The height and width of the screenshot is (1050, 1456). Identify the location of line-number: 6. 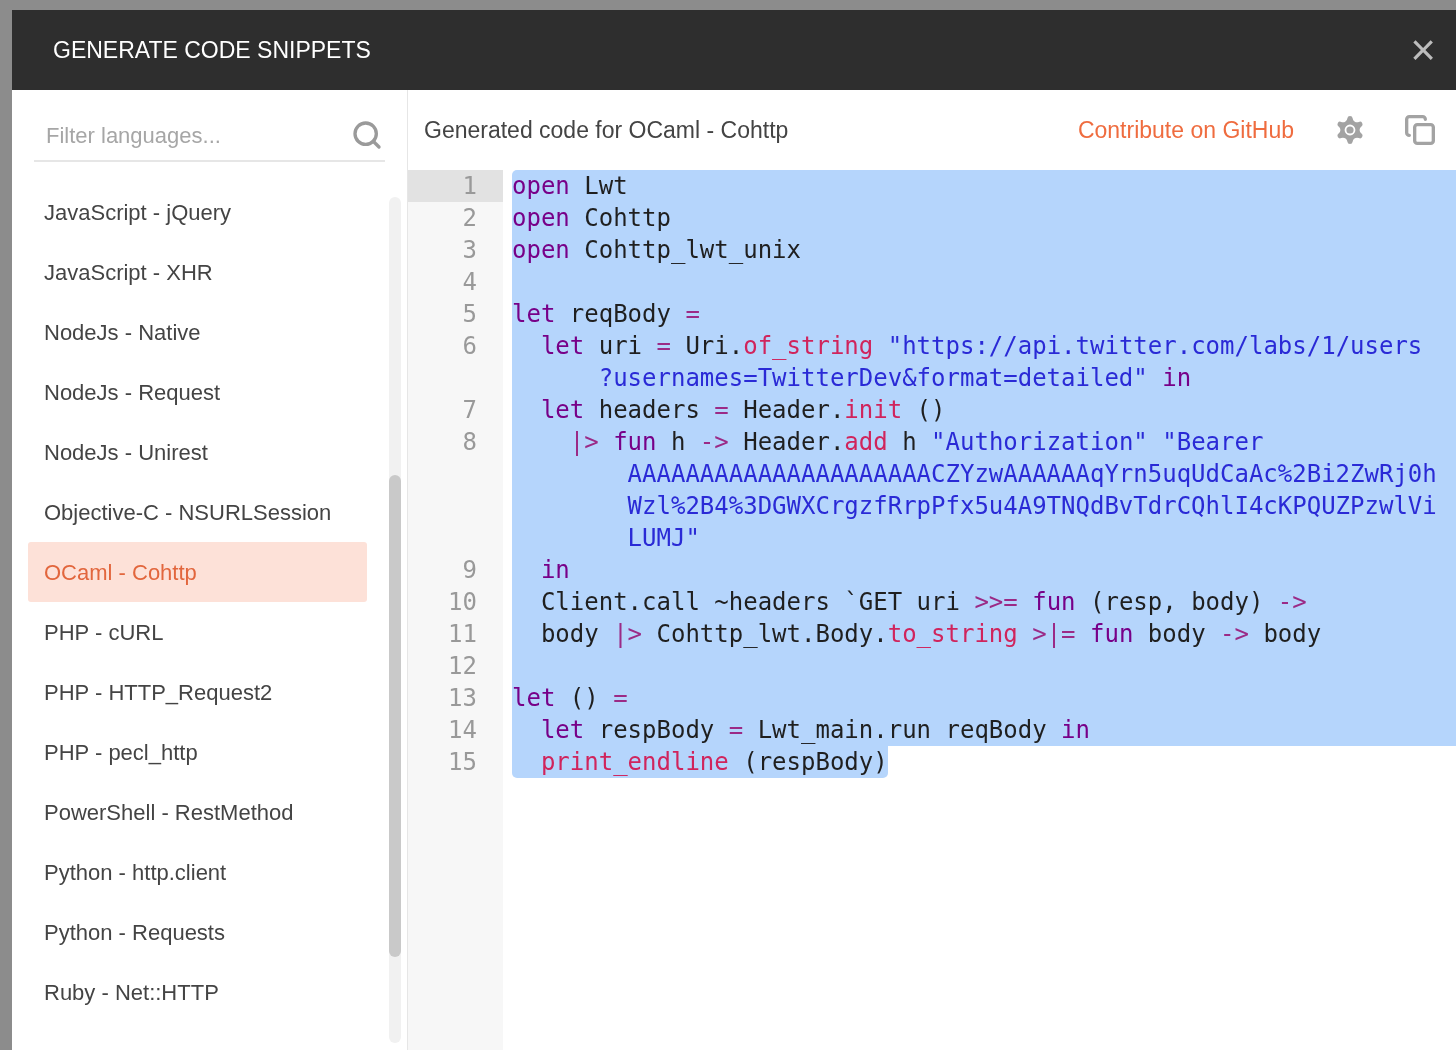
(469, 346).